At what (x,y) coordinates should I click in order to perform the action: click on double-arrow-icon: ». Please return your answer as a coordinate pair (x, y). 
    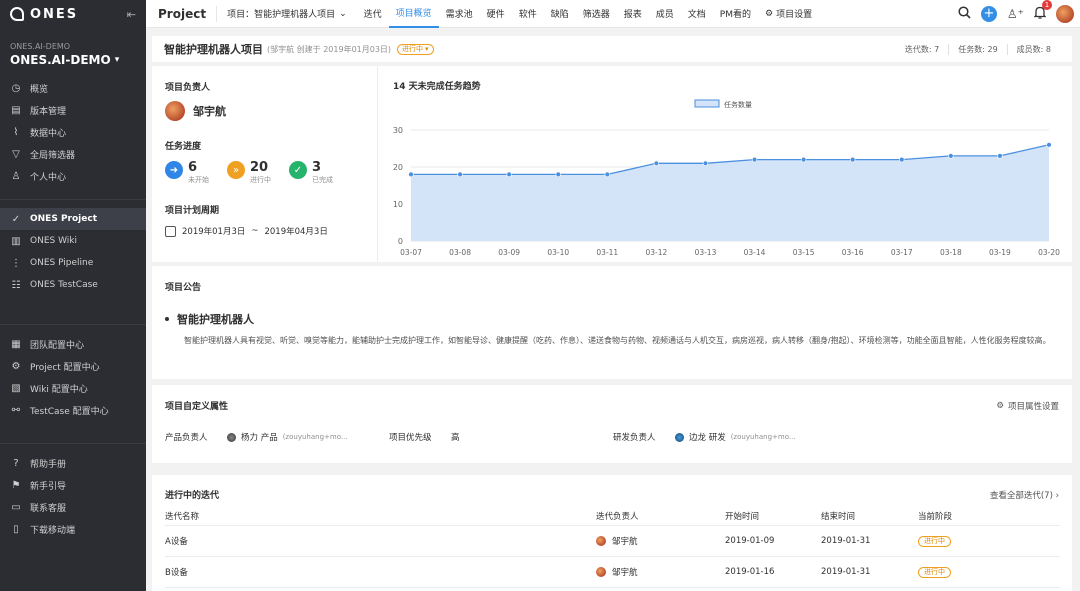
    Looking at the image, I should click on (236, 170).